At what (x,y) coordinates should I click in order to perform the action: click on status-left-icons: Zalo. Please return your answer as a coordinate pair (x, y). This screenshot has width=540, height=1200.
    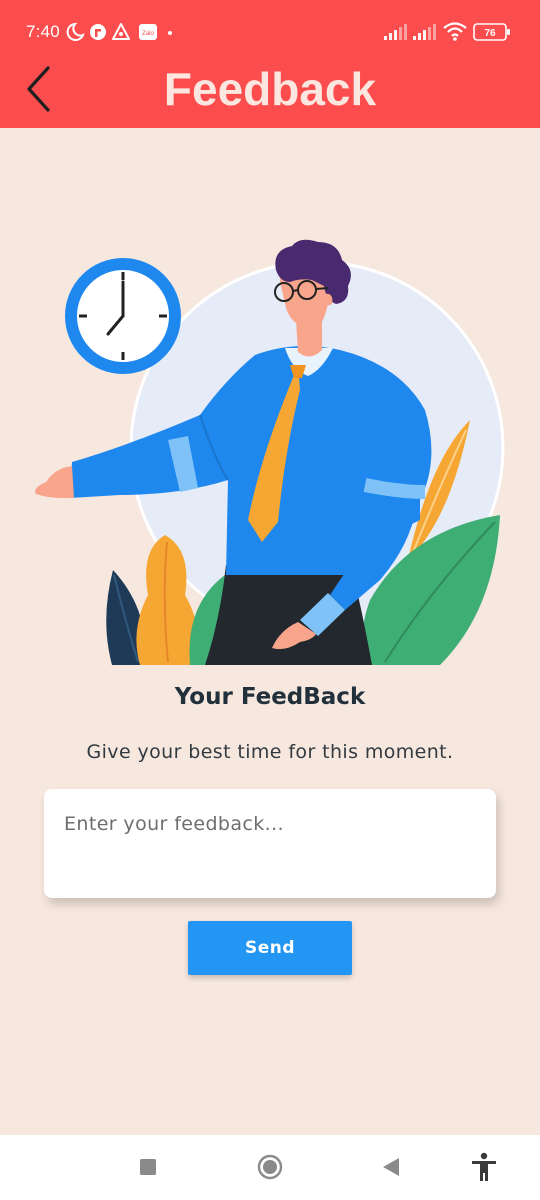
    Looking at the image, I should click on (119, 31).